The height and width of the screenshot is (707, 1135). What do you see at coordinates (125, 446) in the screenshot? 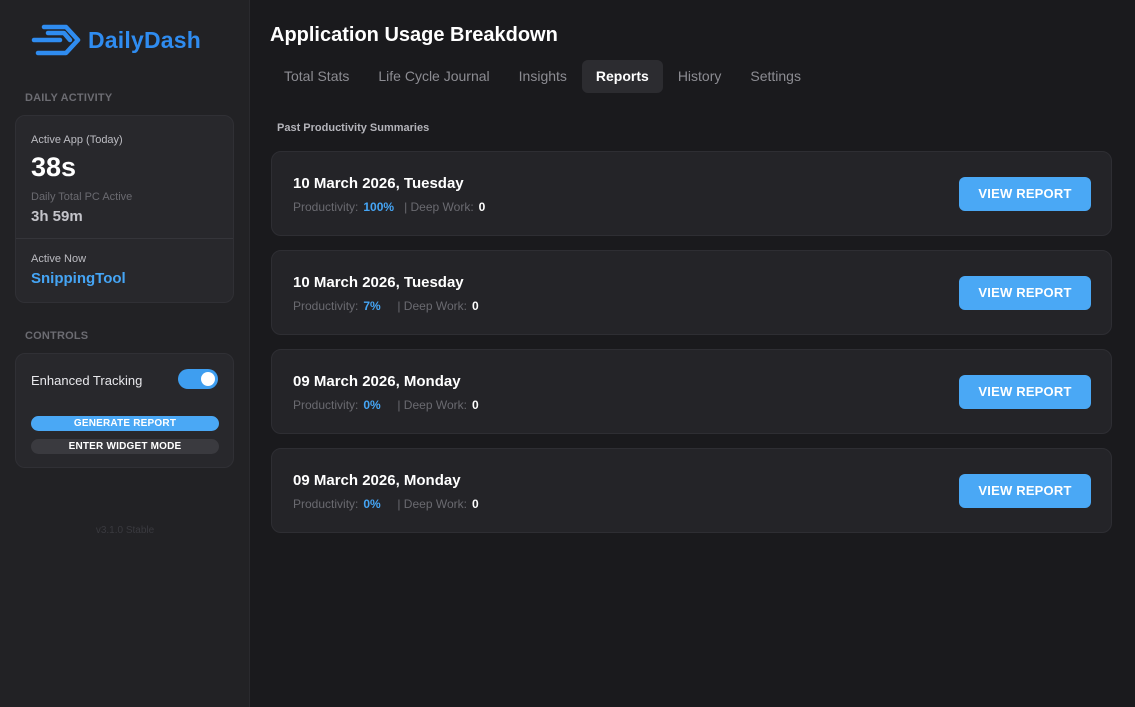
I see `enter-widget-mode-button: ENTER WIDGET MODE` at bounding box center [125, 446].